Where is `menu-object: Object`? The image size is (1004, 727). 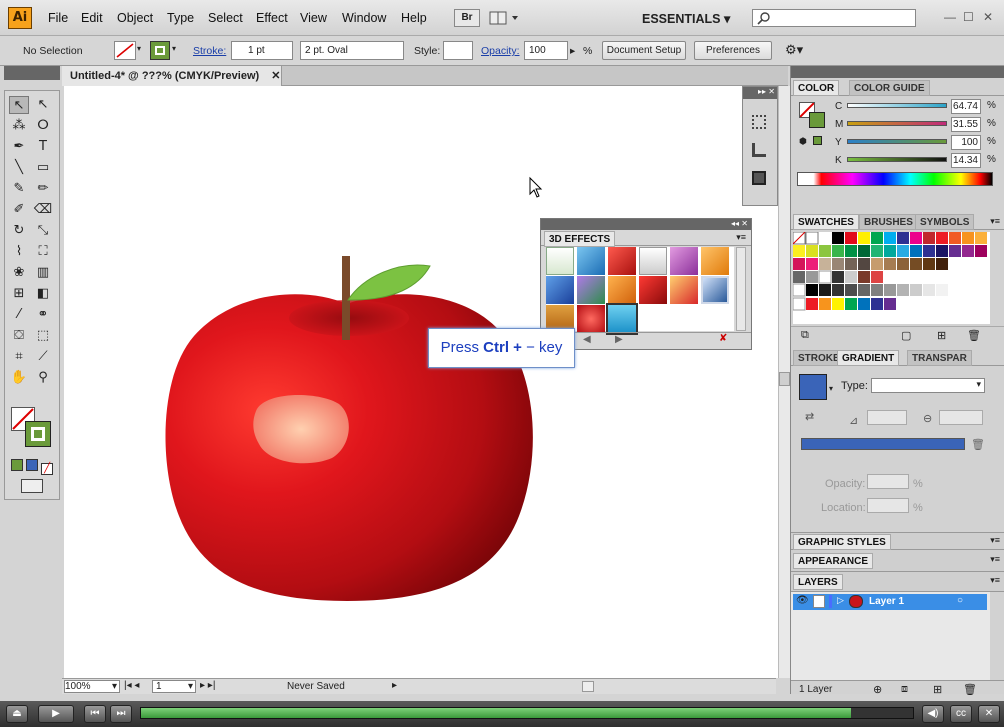 menu-object: Object is located at coordinates (135, 18).